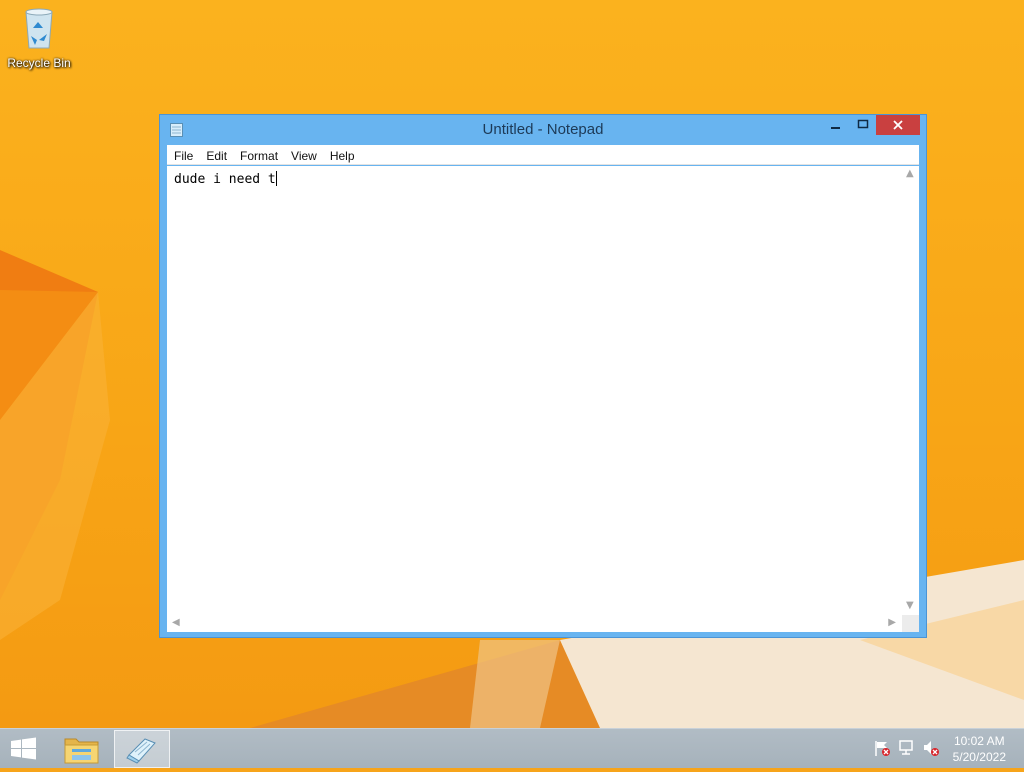  I want to click on minimize-icon, so click(835, 128).